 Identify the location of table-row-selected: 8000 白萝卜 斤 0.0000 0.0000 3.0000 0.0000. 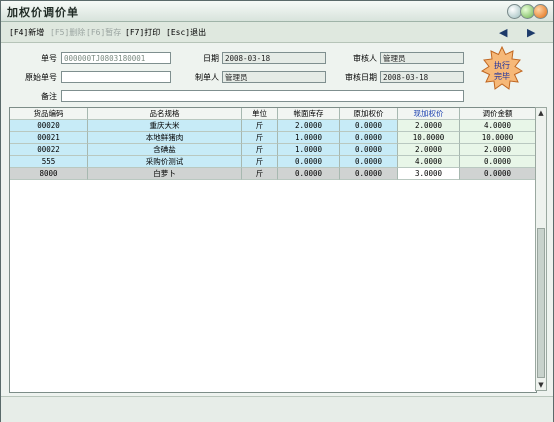
(273, 174).